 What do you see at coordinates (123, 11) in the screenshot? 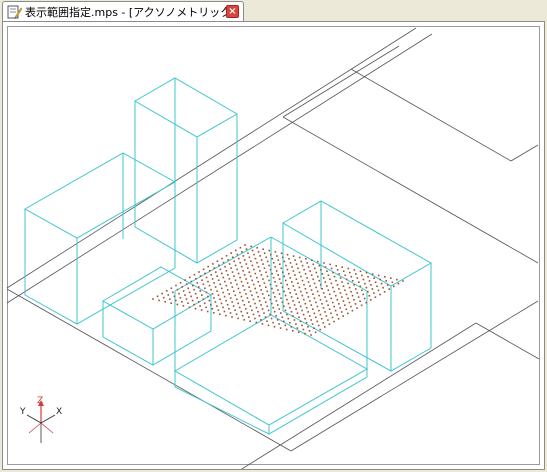
I see `document-tab: 表示範囲指定.mps - [アクソノメトリック] ×` at bounding box center [123, 11].